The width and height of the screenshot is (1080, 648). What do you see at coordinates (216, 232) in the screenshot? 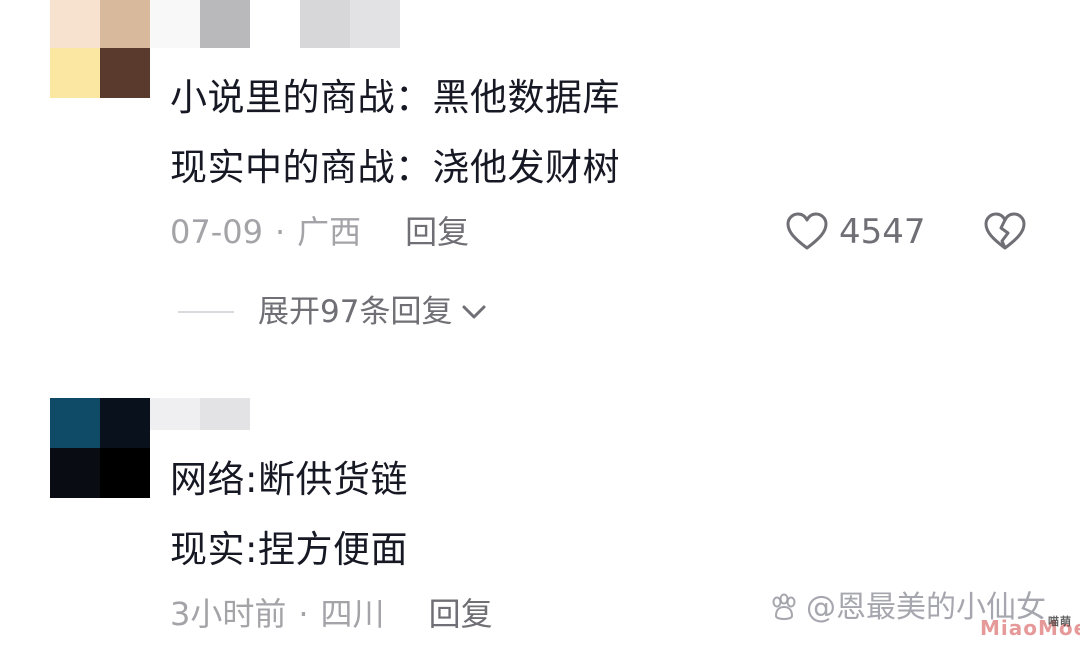
I see `comment-date: 07-09` at bounding box center [216, 232].